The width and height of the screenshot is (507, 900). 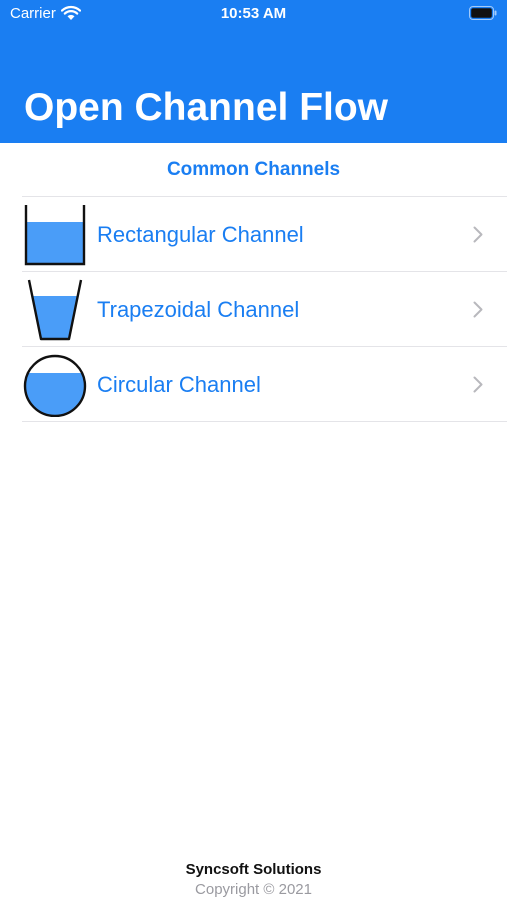 What do you see at coordinates (253, 889) in the screenshot?
I see `copyright-text: Copyright © 2021` at bounding box center [253, 889].